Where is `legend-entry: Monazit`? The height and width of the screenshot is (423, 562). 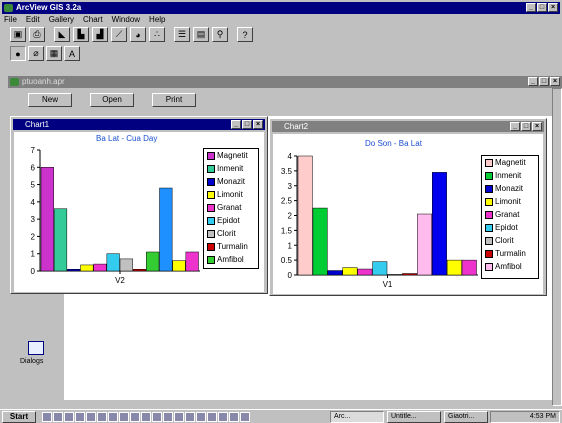 legend-entry: Monazit is located at coordinates (231, 181).